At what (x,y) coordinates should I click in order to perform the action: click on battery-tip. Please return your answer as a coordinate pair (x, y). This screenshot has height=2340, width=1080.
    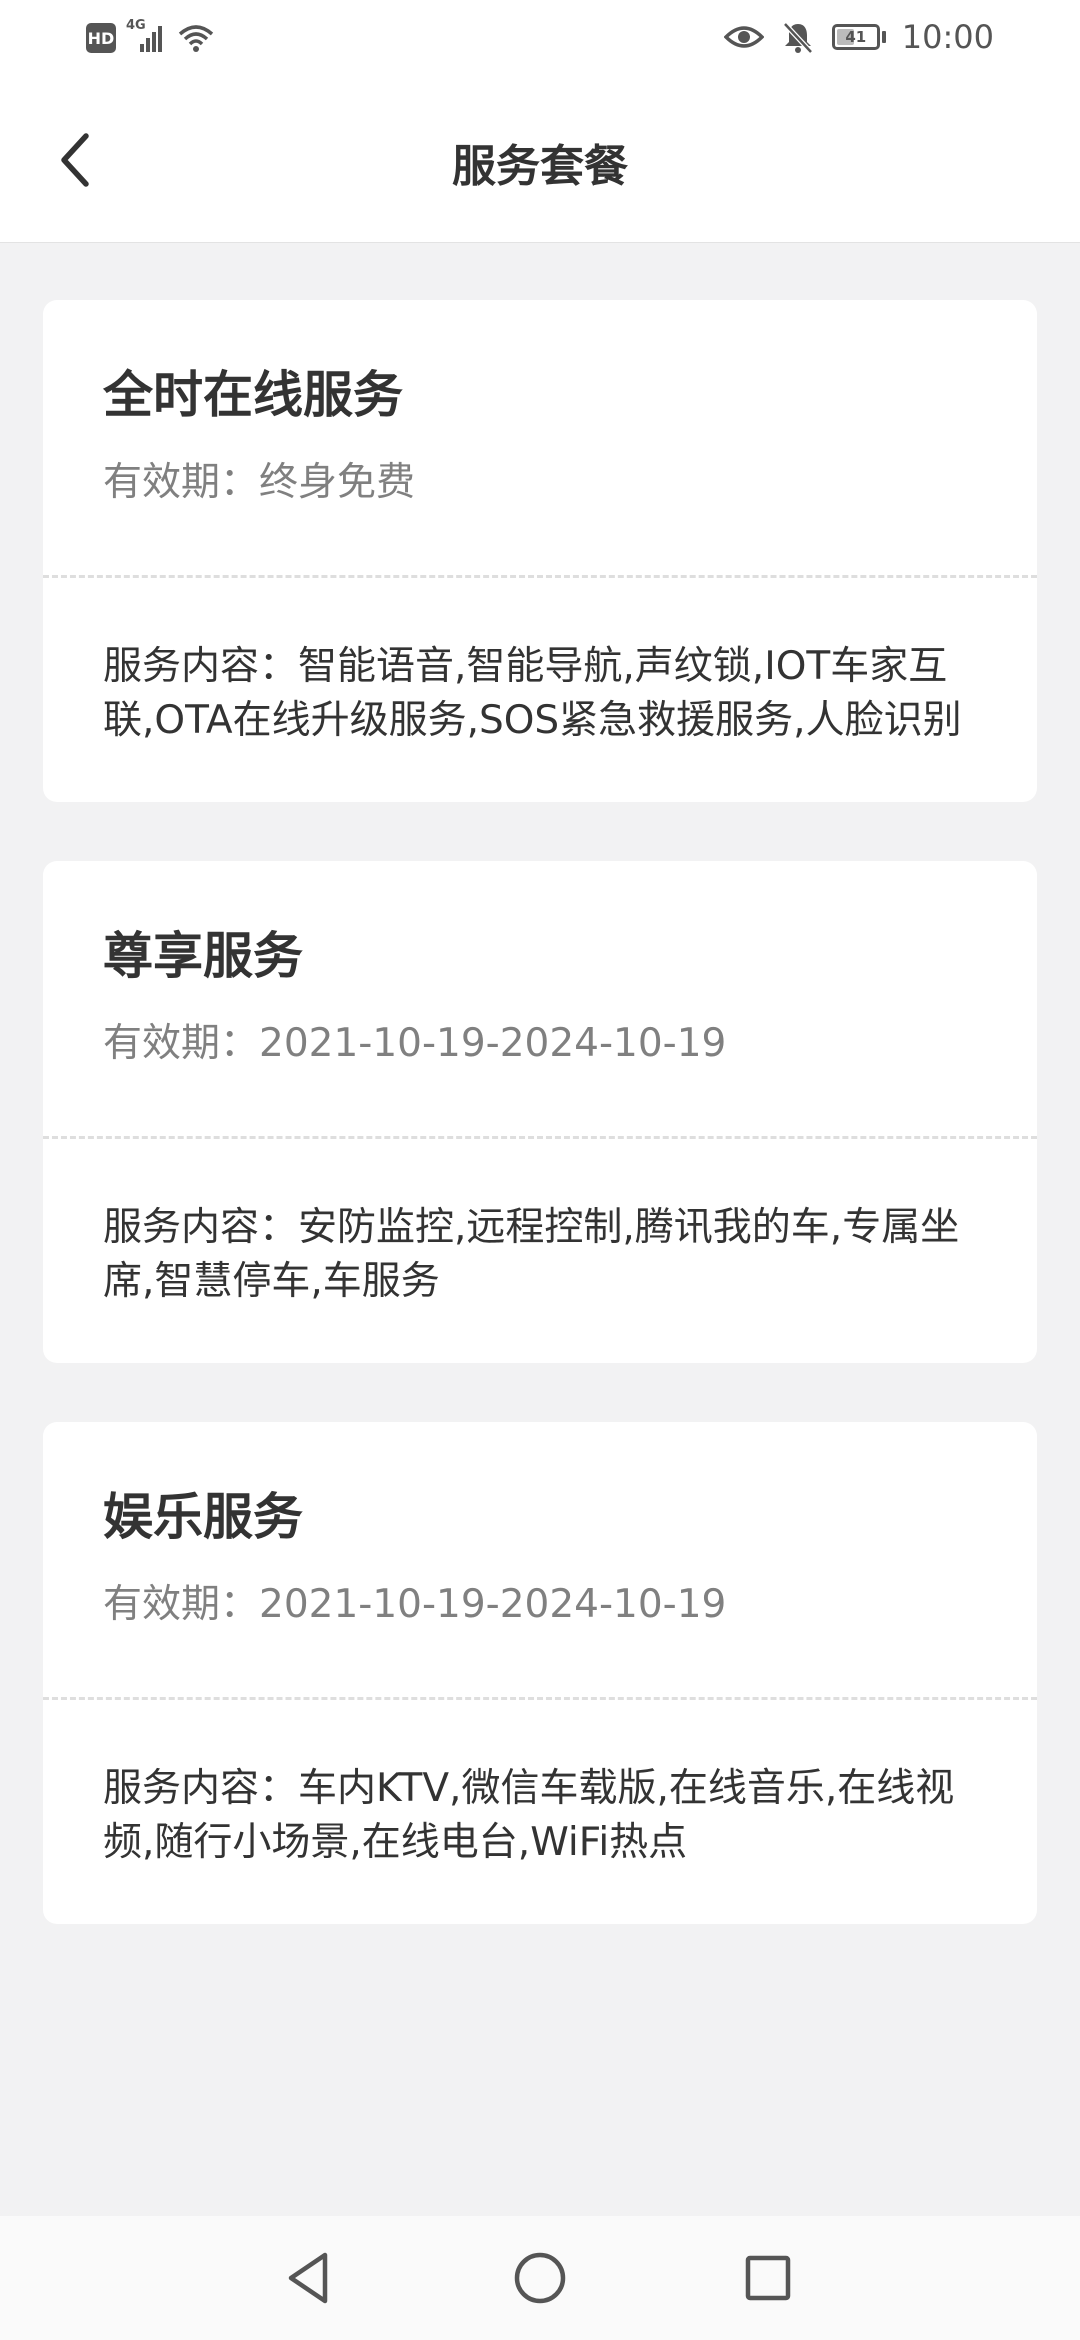
    Looking at the image, I should click on (883, 37).